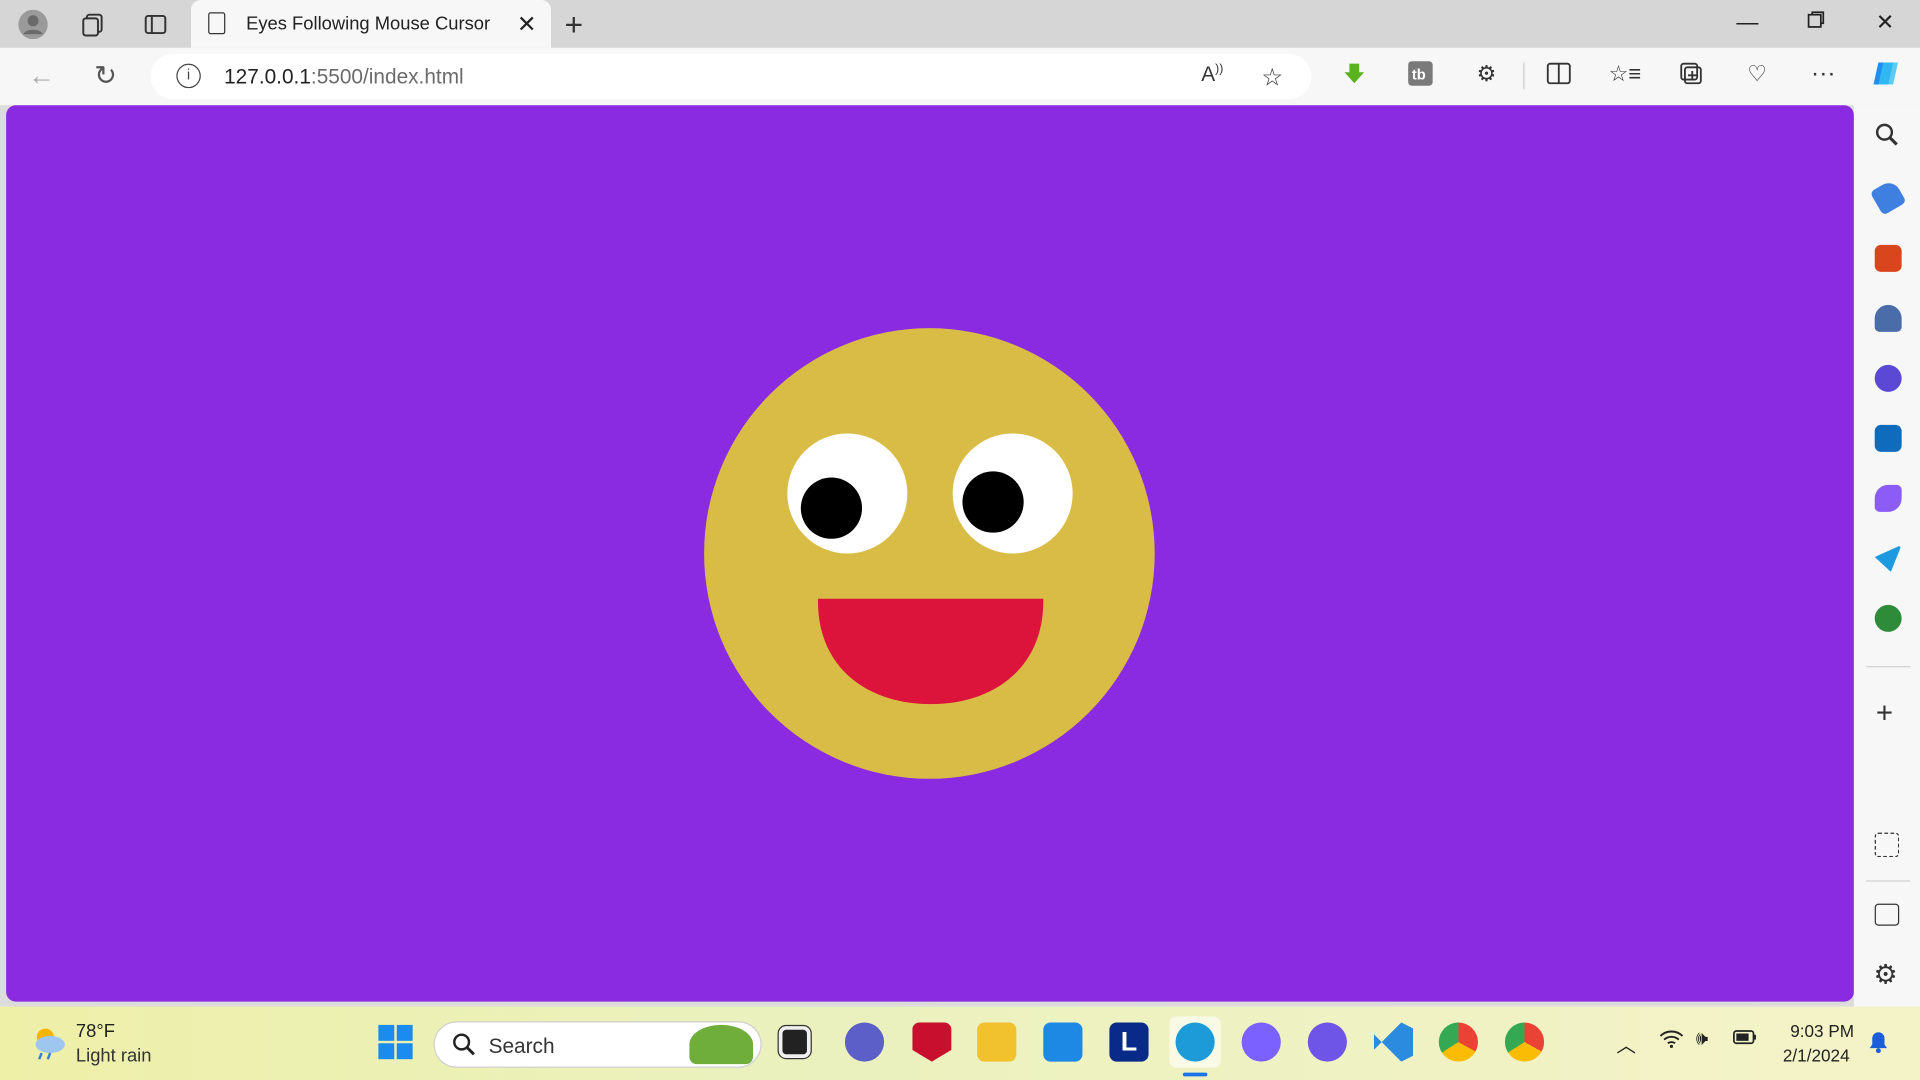 The height and width of the screenshot is (1080, 1920). What do you see at coordinates (1816, 23) in the screenshot?
I see `restore-icon` at bounding box center [1816, 23].